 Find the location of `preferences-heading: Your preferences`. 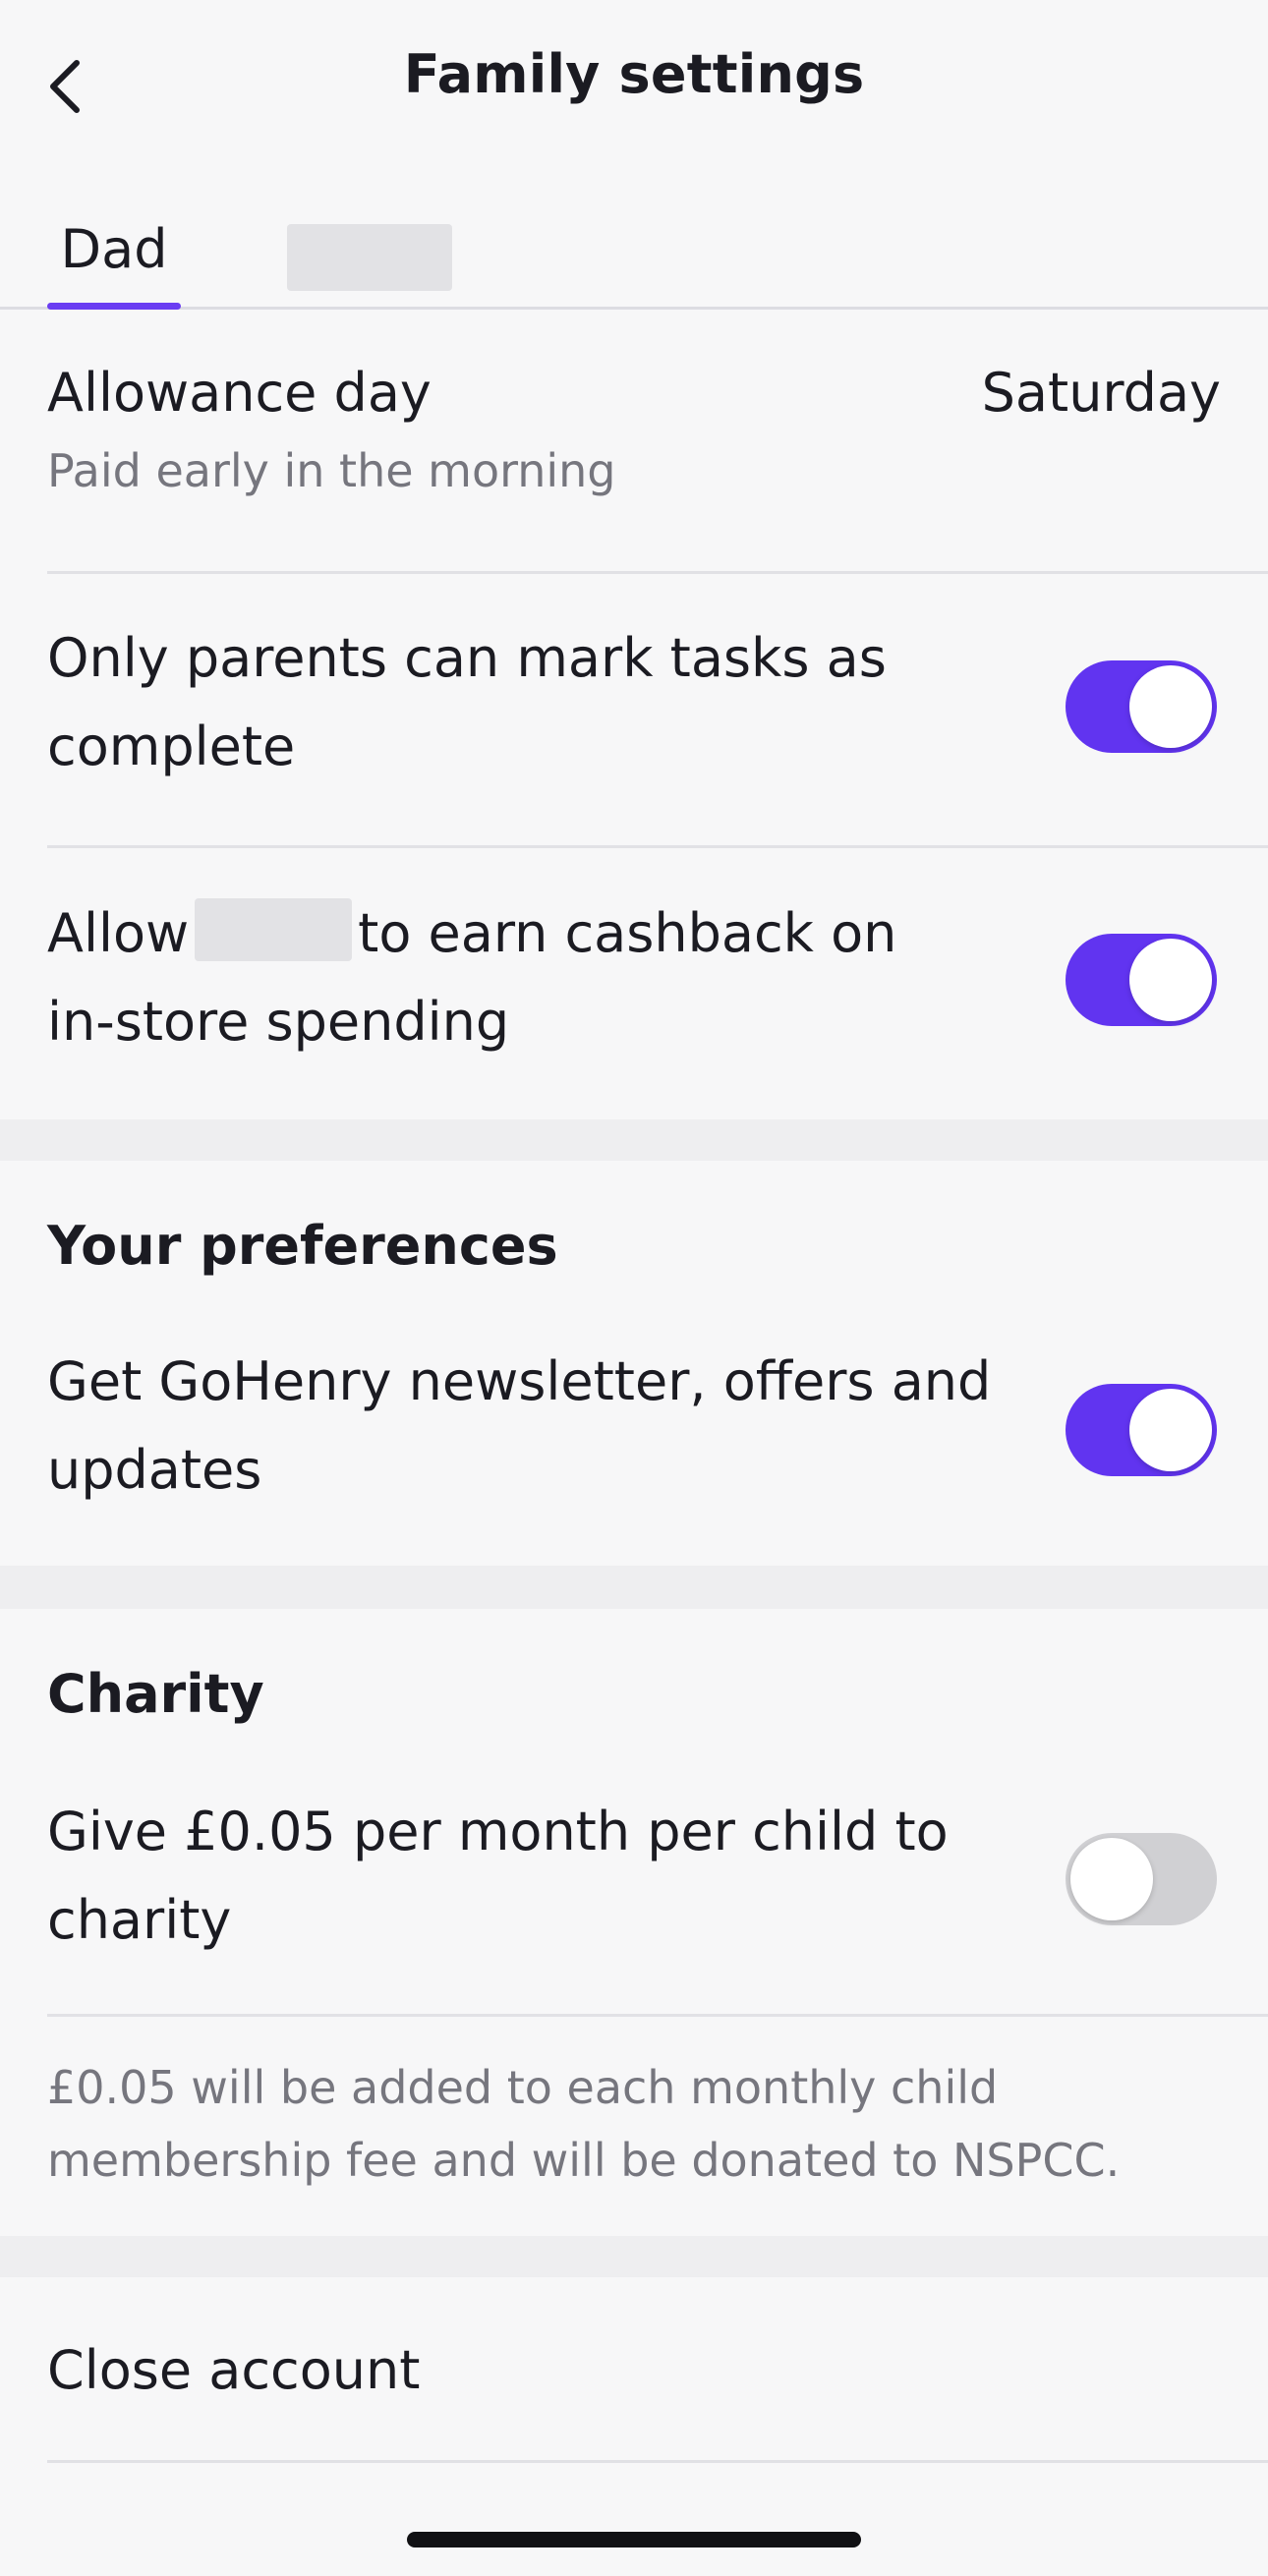

preferences-heading: Your preferences is located at coordinates (302, 1246).